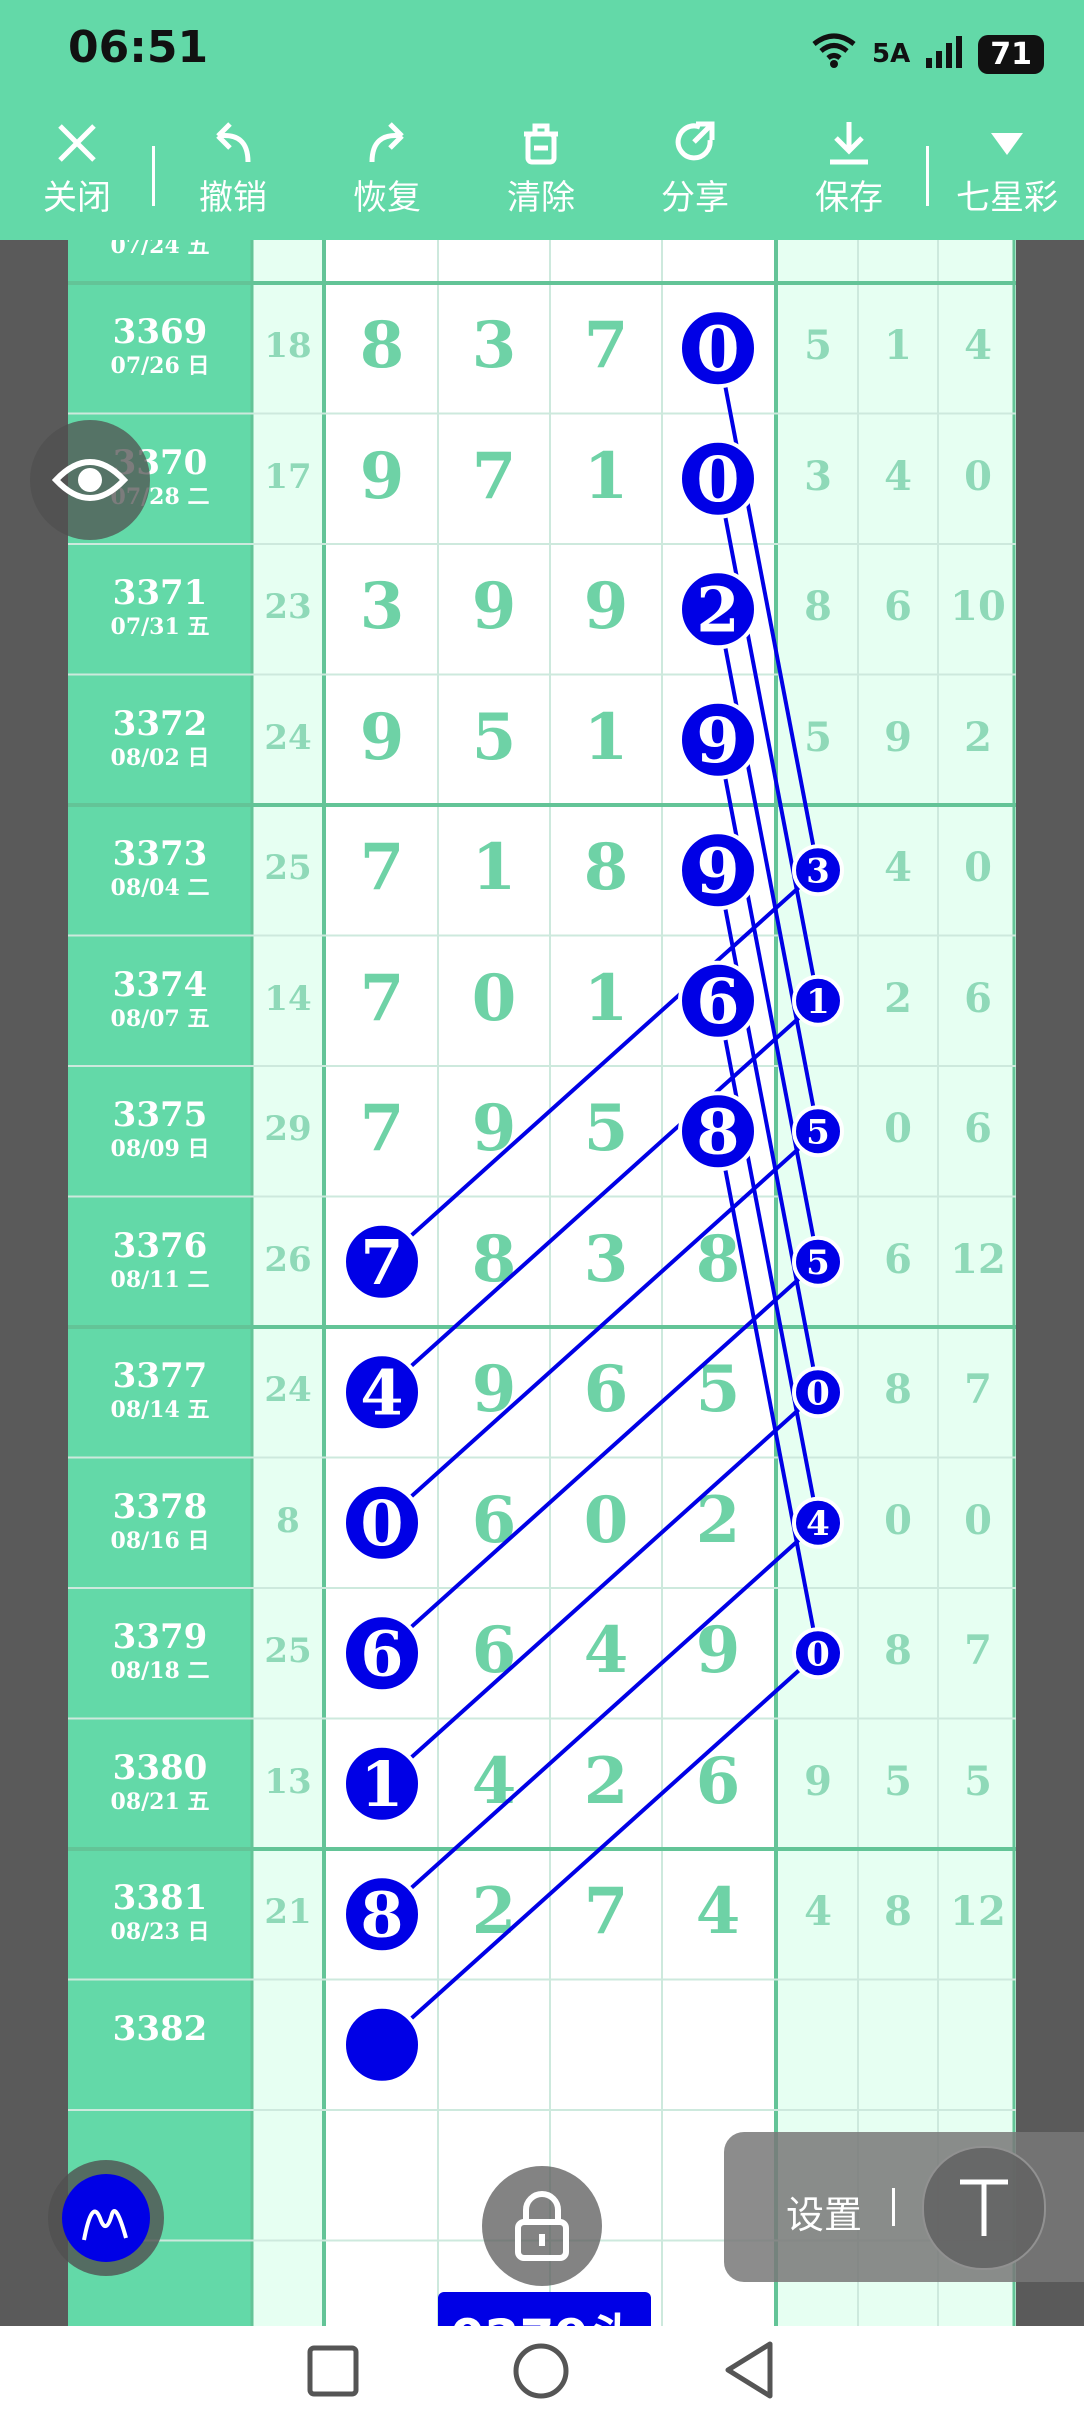 The height and width of the screenshot is (2412, 1084). I want to click on clock: 06:51, so click(138, 47).